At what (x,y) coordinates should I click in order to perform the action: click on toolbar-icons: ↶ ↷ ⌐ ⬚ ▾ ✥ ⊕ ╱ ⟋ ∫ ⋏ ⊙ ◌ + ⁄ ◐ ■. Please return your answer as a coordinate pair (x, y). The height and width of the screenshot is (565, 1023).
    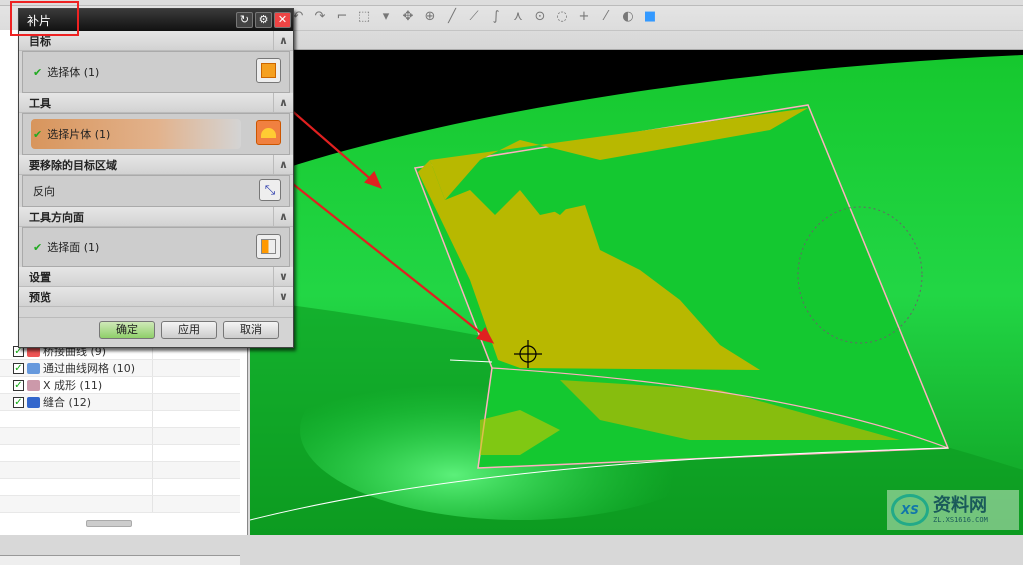
    Looking at the image, I should click on (474, 16).